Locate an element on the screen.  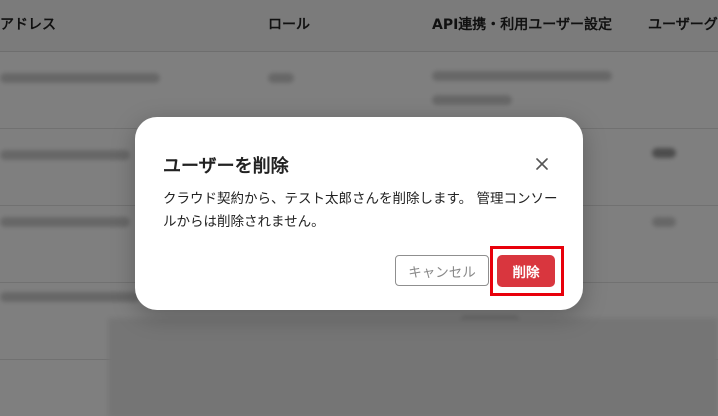
close-icon is located at coordinates (542, 164).